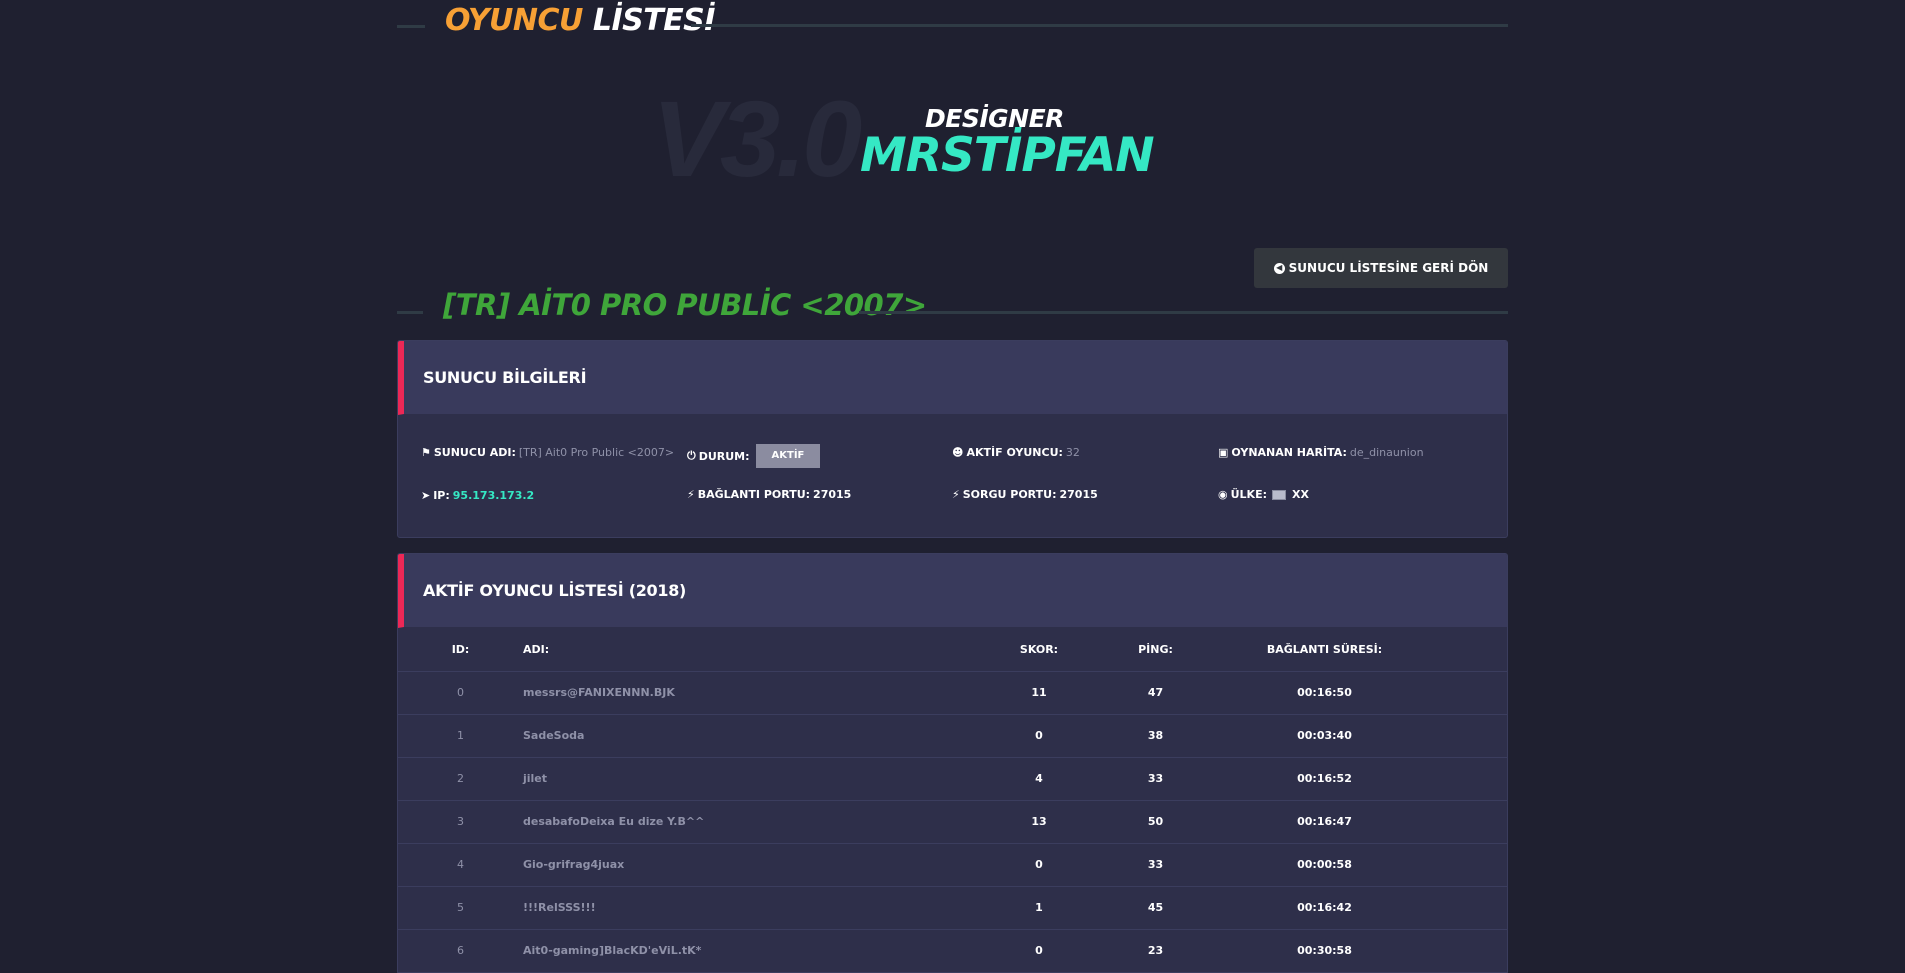 The image size is (1905, 973). I want to click on info-label: SORGU PORTU:, so click(1009, 494).